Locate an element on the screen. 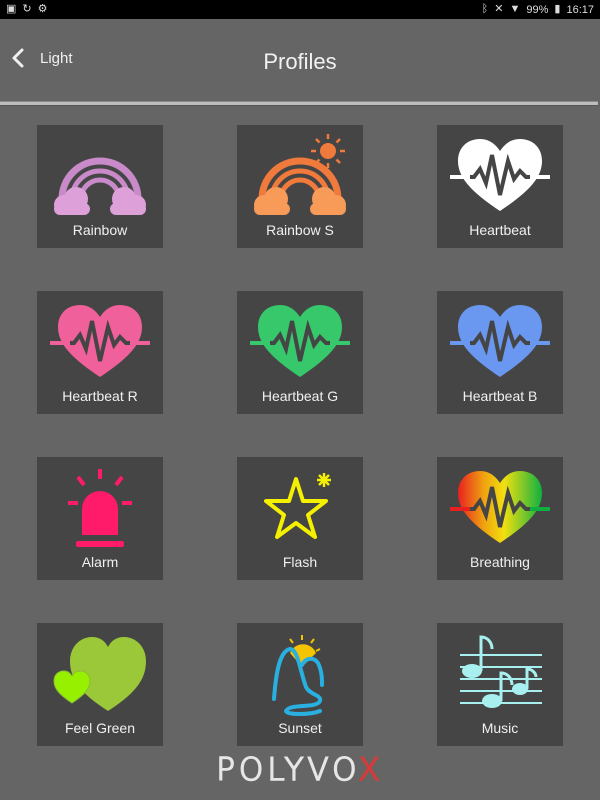  wifi-icon: ▼ is located at coordinates (515, 9).